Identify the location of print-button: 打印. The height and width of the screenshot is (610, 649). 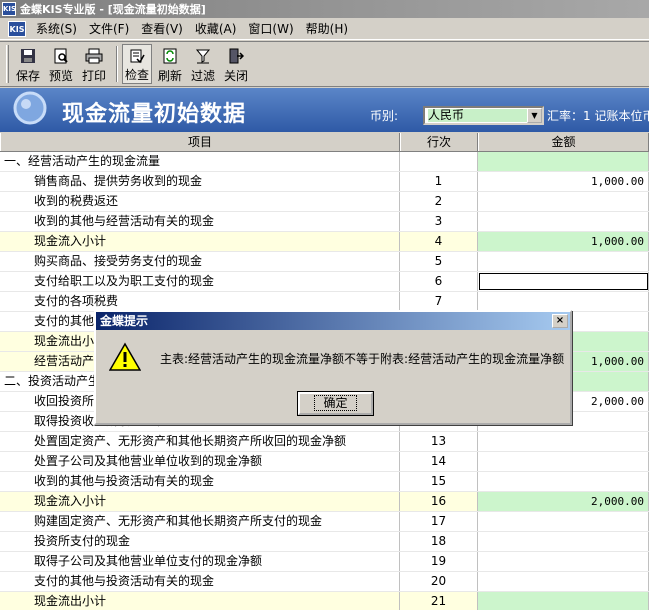
(94, 64).